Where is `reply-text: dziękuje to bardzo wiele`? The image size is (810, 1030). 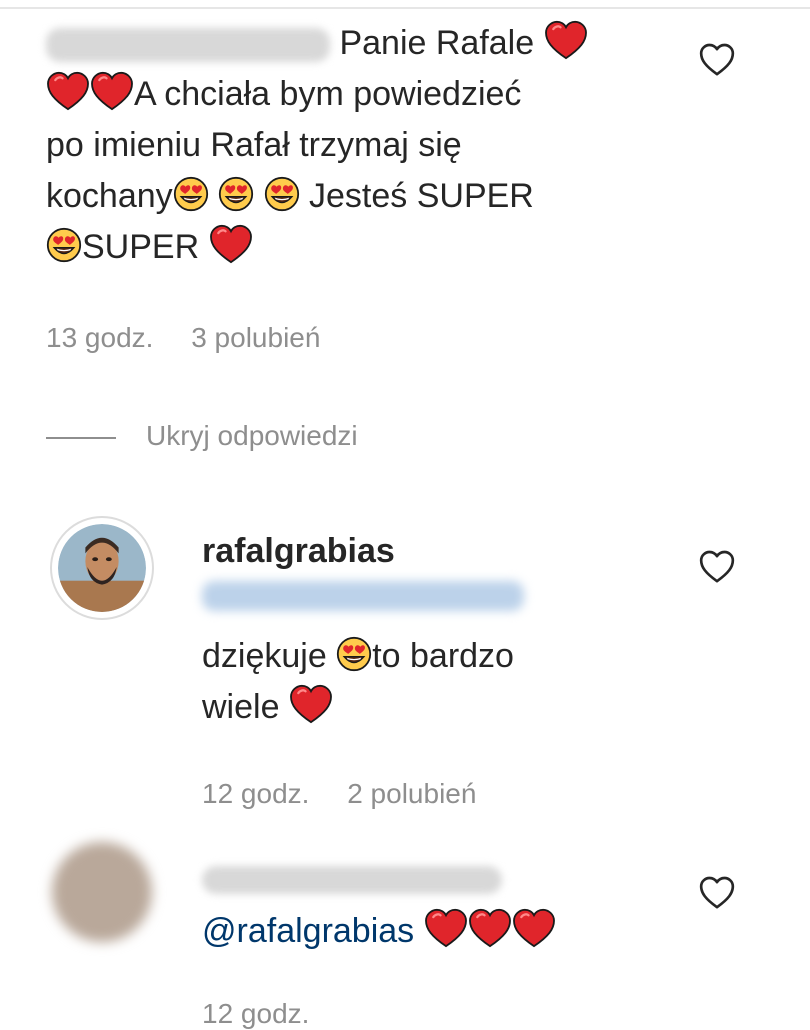 reply-text: dziękuje to bardzo wiele is located at coordinates (432, 682).